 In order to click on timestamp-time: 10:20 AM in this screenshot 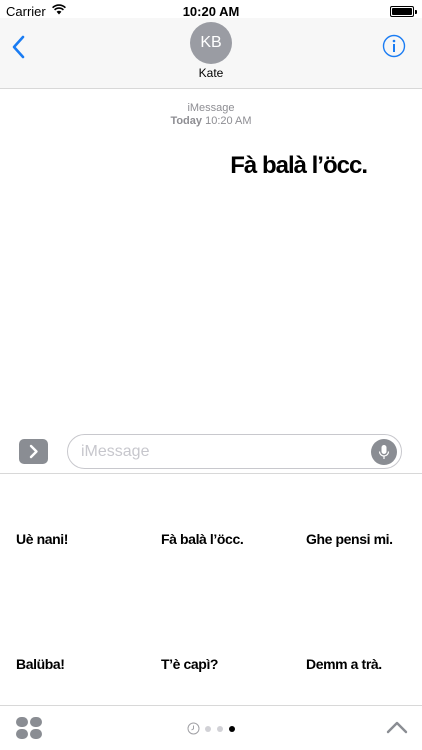, I will do `click(228, 121)`.